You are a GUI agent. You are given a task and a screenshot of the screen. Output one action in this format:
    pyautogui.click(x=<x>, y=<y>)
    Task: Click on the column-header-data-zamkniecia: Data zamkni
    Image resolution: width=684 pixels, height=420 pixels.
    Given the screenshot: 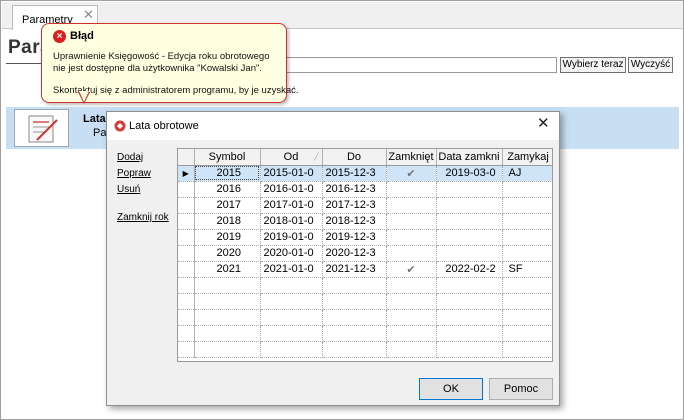 What is the action you would take?
    pyautogui.click(x=469, y=157)
    